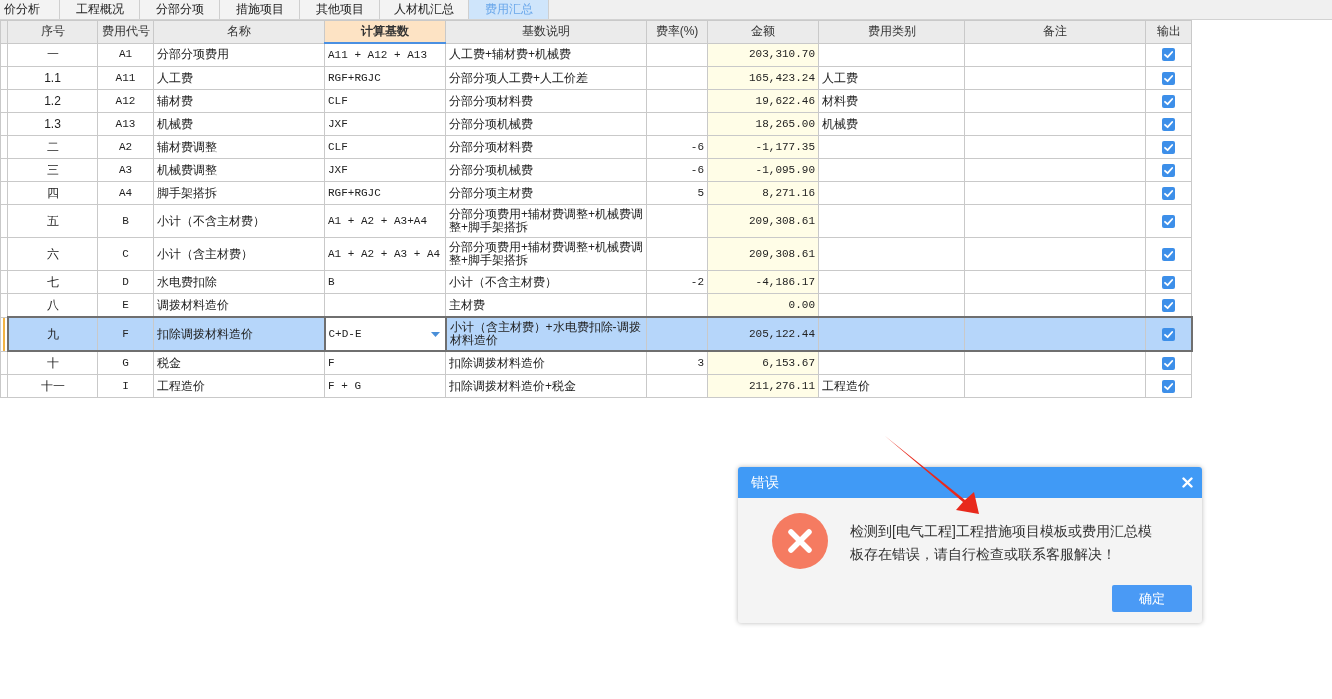  Describe the element at coordinates (677, 193) in the screenshot. I see `table-cell: 5` at that location.